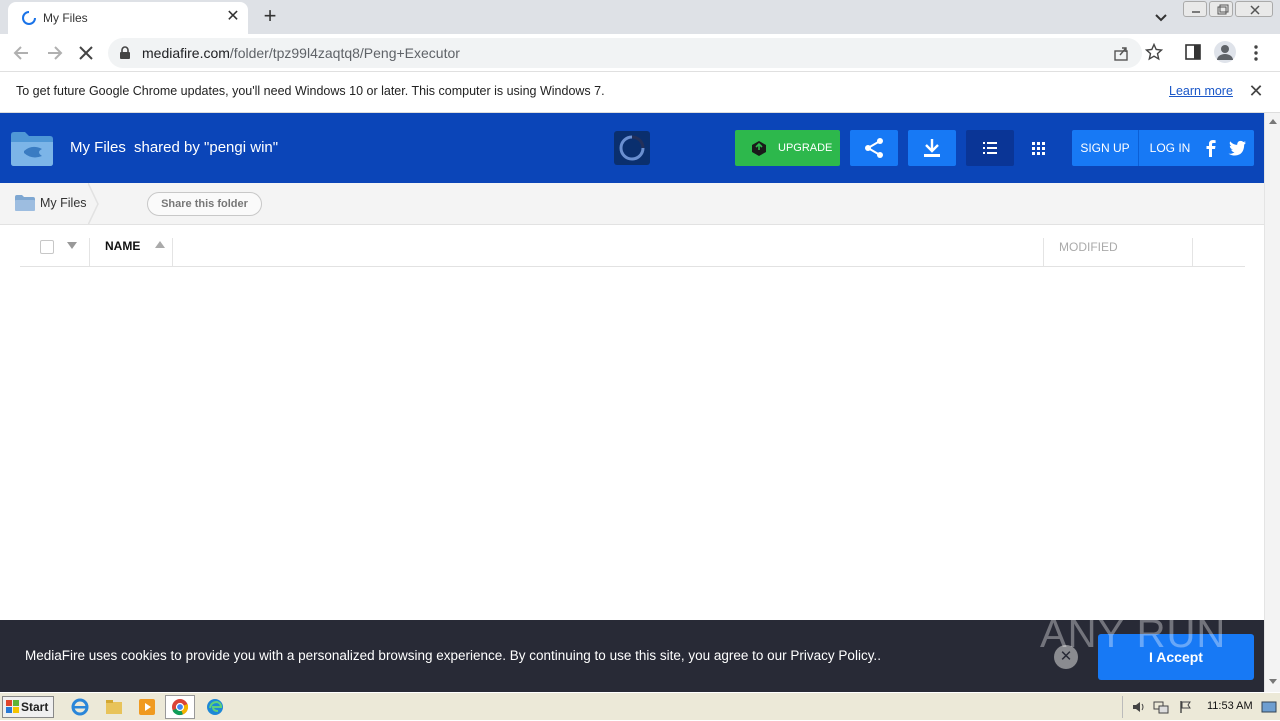  Describe the element at coordinates (215, 707) in the screenshot. I see `edge-icon` at that location.